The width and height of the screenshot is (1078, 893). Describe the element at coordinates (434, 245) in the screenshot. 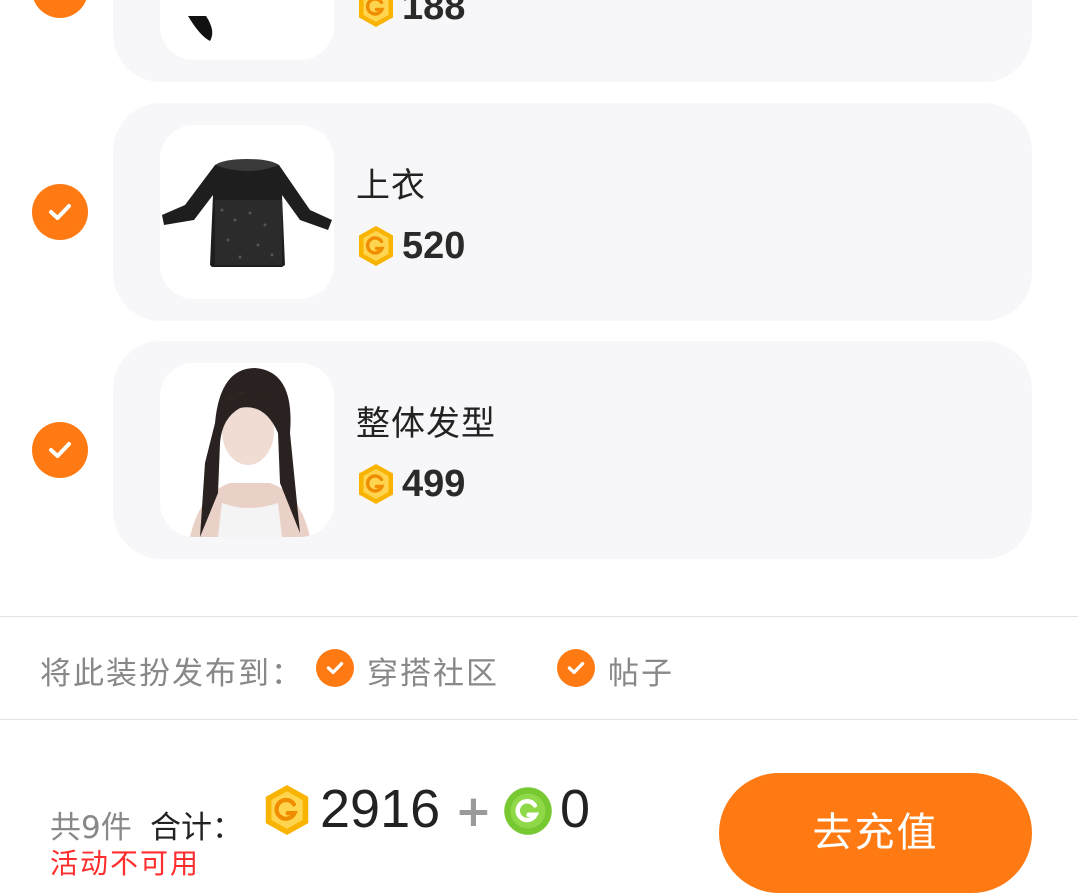

I see `item-price: 520` at that location.